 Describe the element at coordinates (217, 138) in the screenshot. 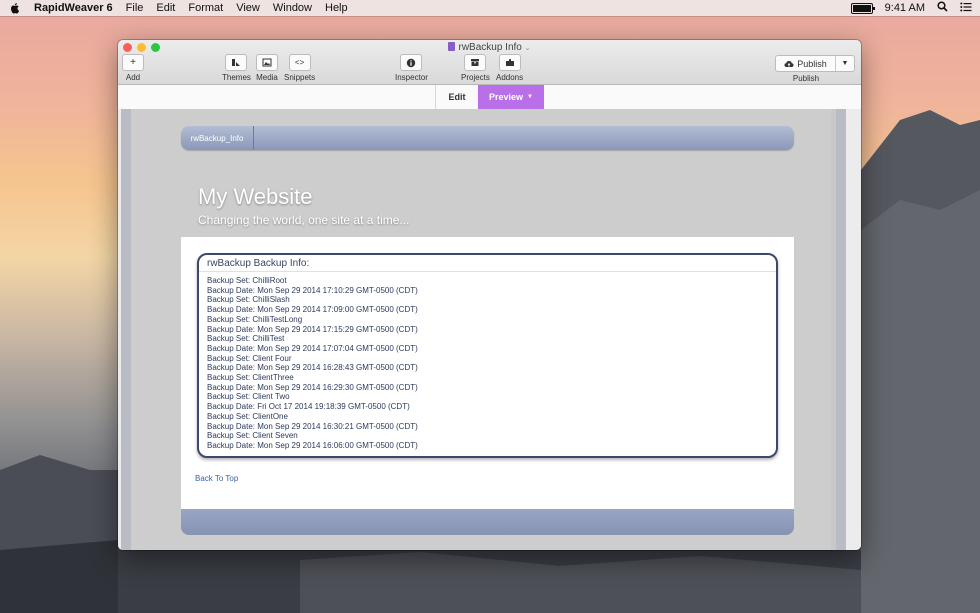

I see `nav-item-rwbackup-info: rwBackup_Info` at that location.